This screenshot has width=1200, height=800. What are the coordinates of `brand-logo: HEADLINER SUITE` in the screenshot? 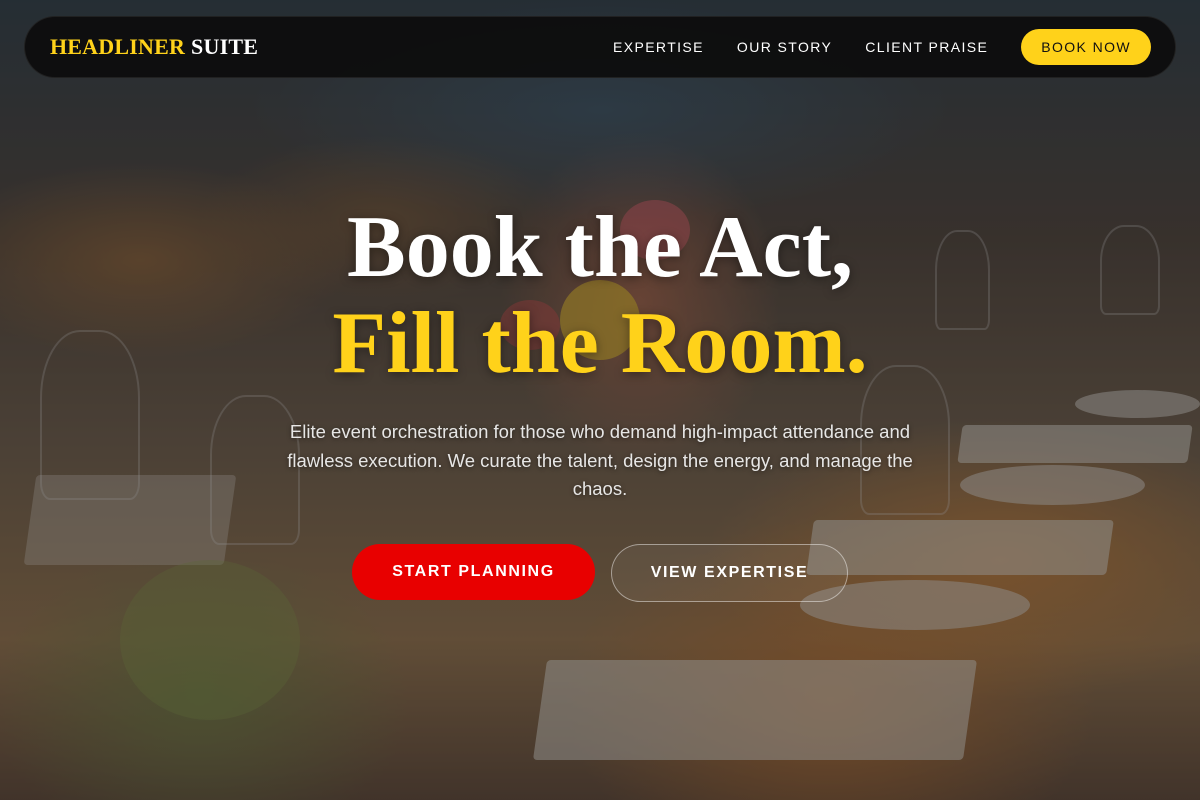 It's located at (154, 47).